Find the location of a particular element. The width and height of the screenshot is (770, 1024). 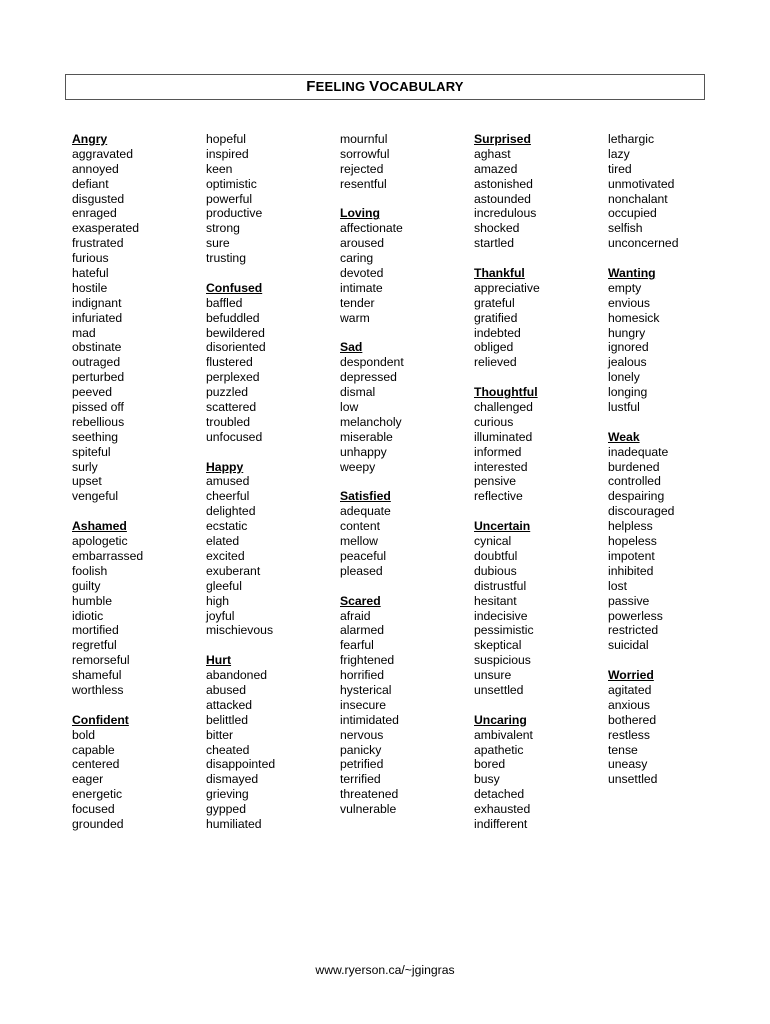

title-box: FEELING VOCABULARY is located at coordinates (385, 87).